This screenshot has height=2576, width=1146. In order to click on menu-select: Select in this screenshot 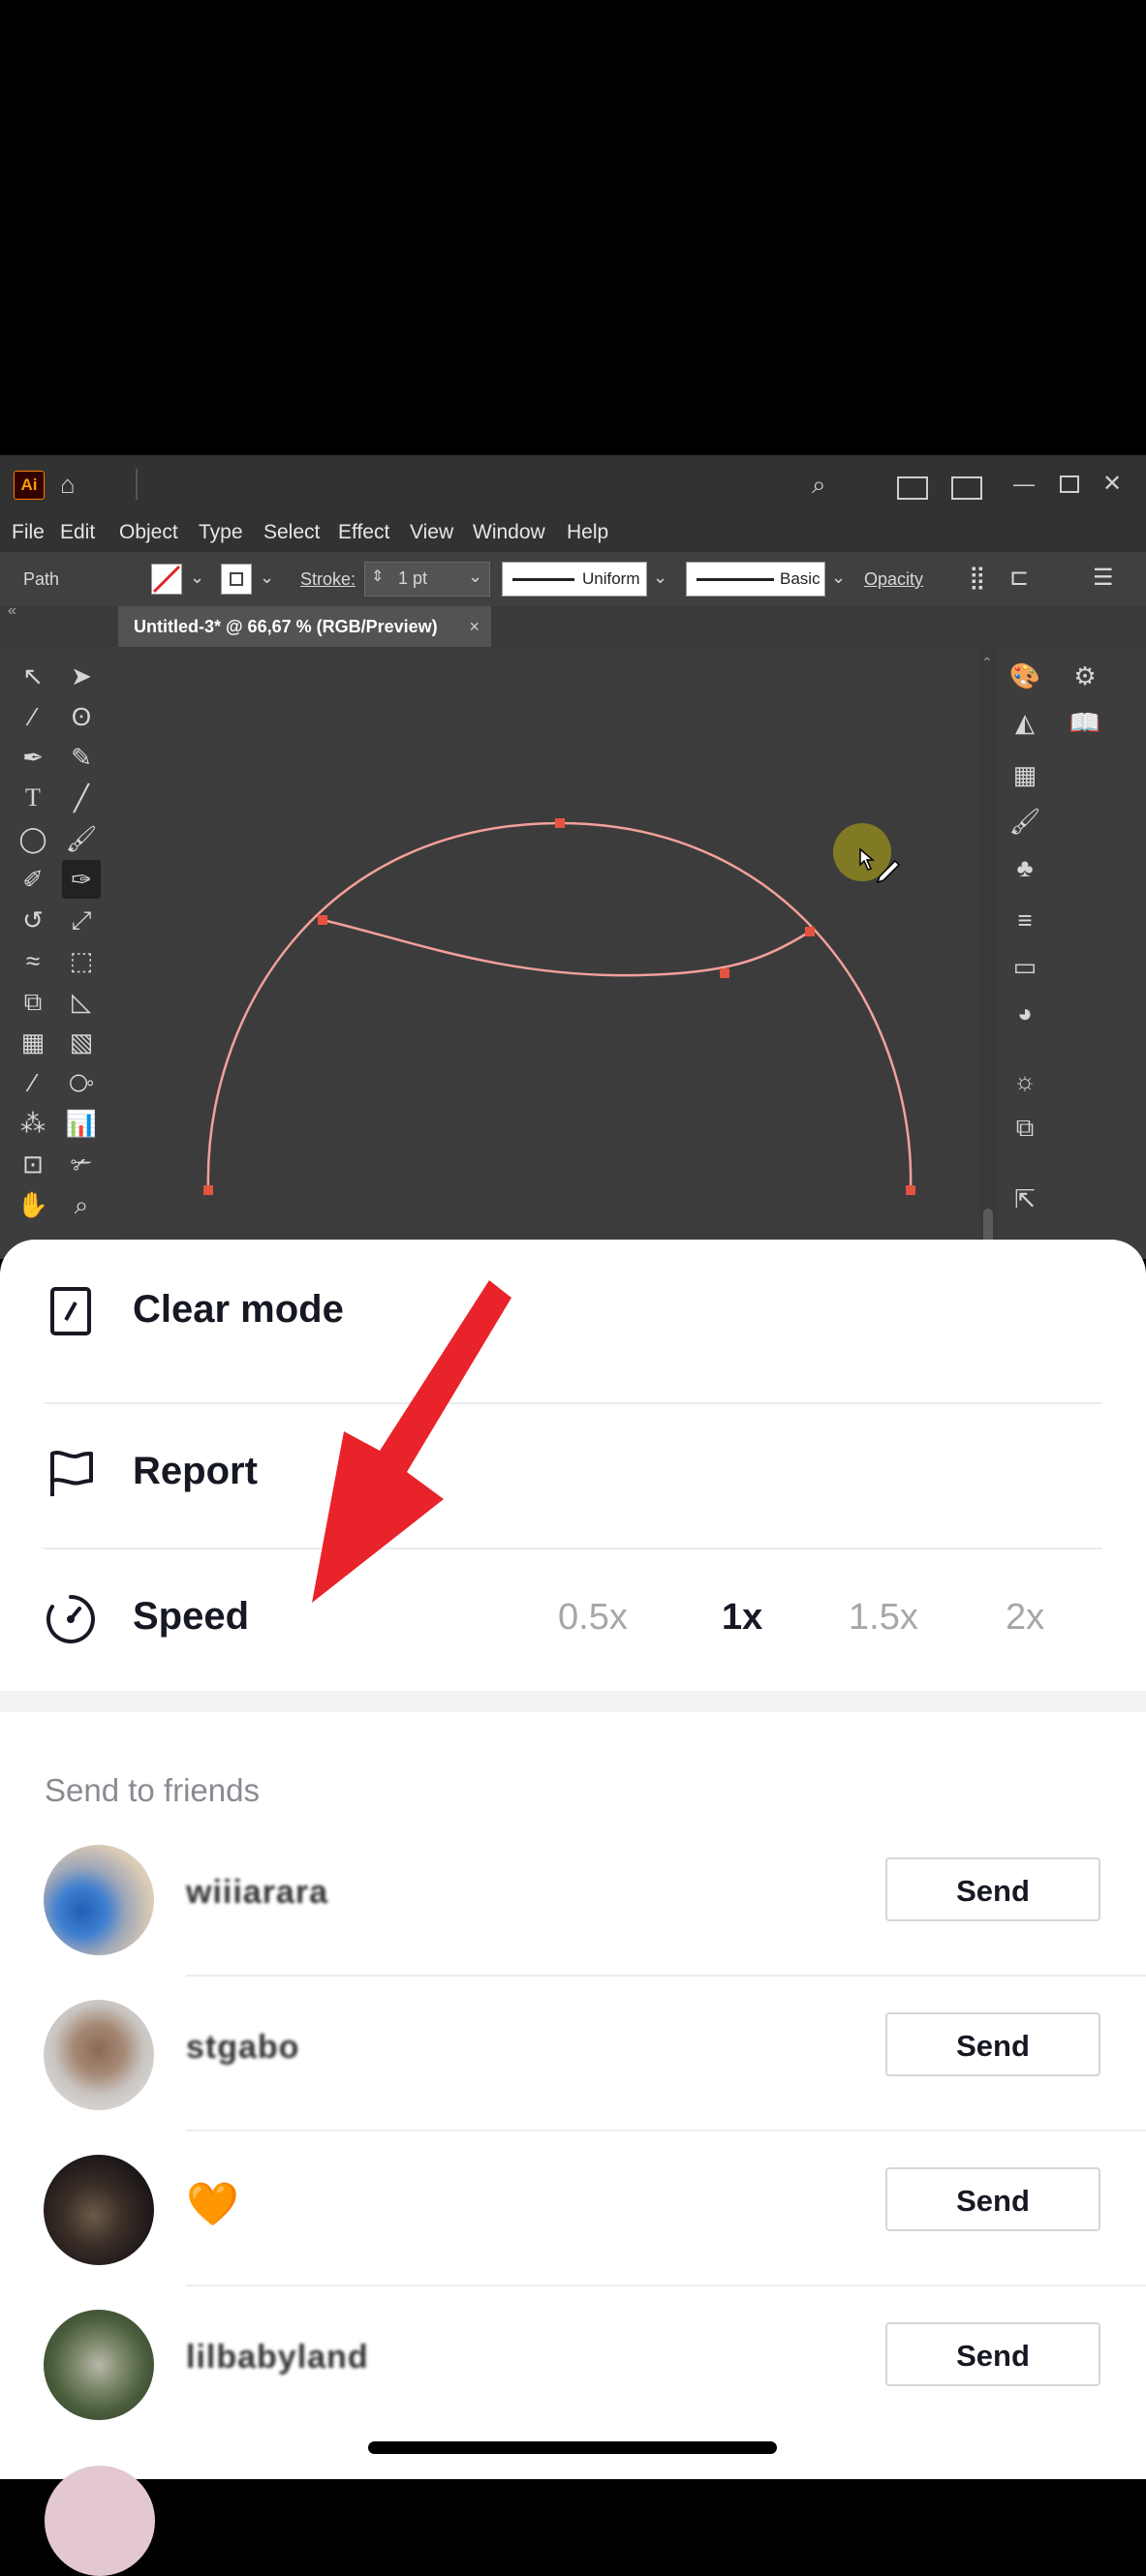, I will do `click(291, 532)`.